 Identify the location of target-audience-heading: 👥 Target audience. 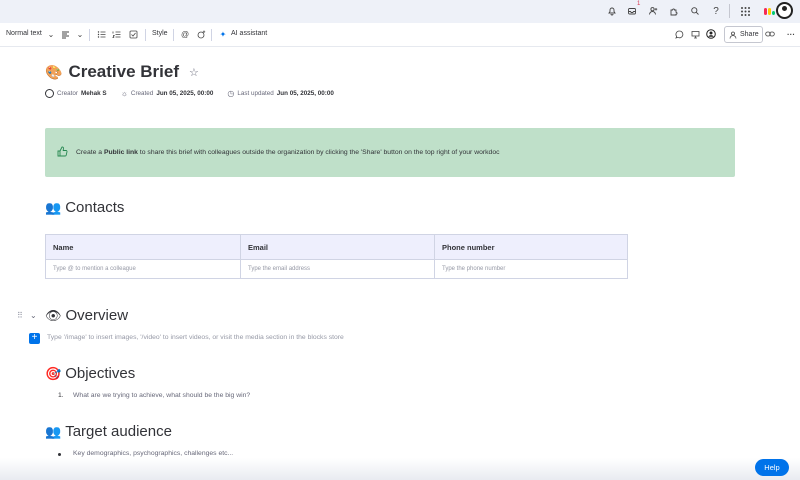
(108, 431).